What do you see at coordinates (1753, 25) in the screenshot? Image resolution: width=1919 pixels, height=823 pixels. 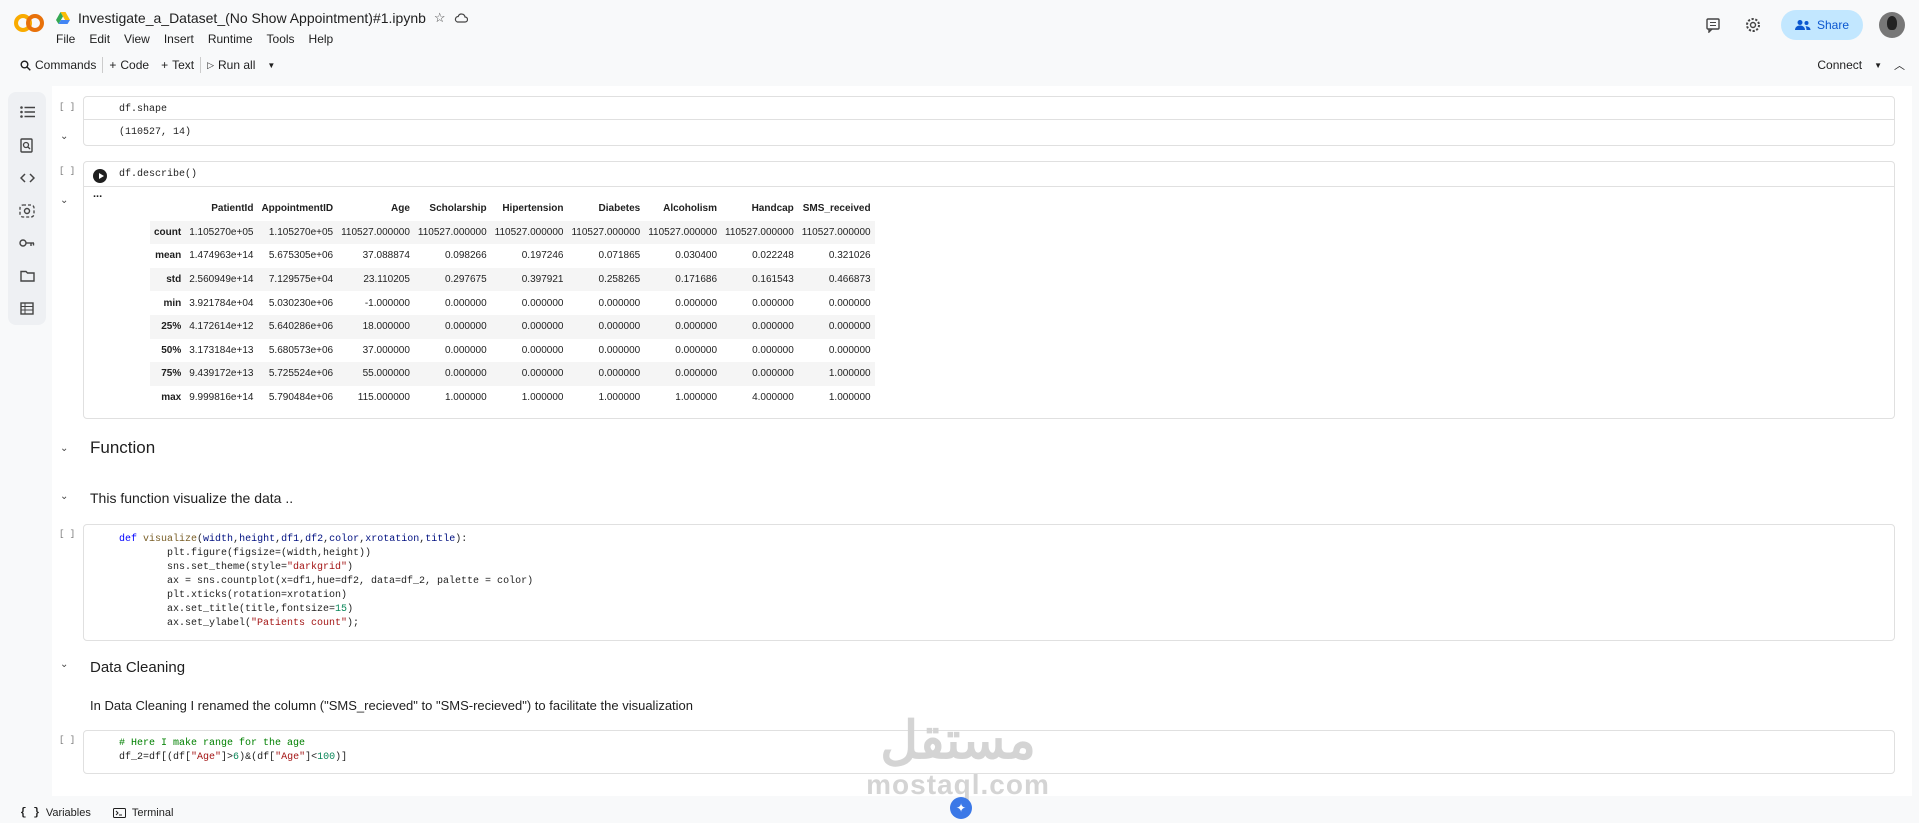 I see `settings-gear-icon` at bounding box center [1753, 25].